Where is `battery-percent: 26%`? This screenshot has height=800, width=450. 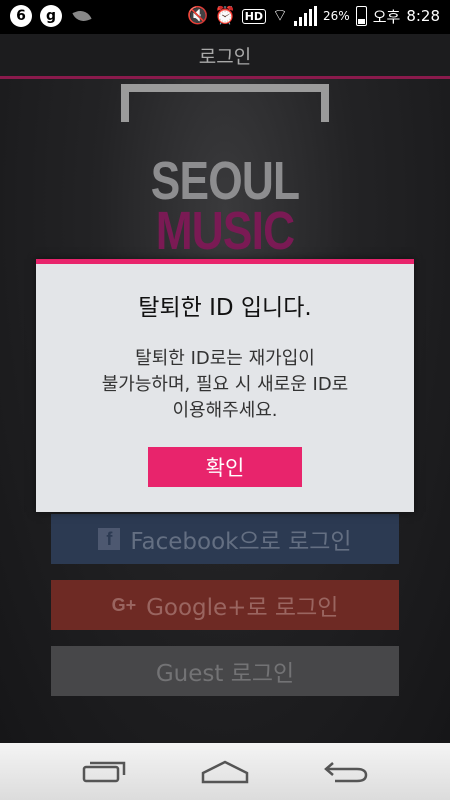 battery-percent: 26% is located at coordinates (336, 16).